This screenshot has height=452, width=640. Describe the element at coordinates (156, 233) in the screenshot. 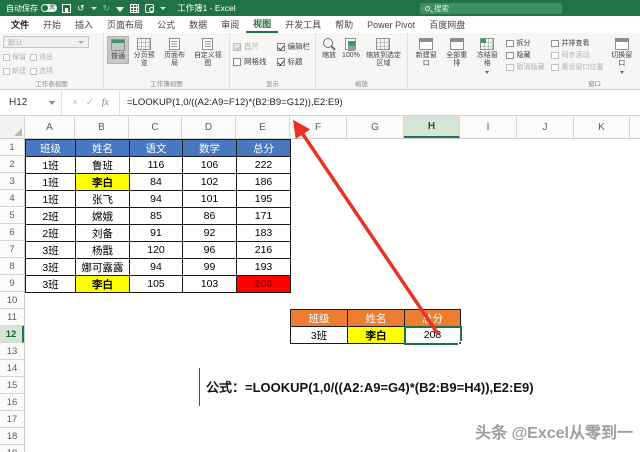

I see `cell: 91` at that location.